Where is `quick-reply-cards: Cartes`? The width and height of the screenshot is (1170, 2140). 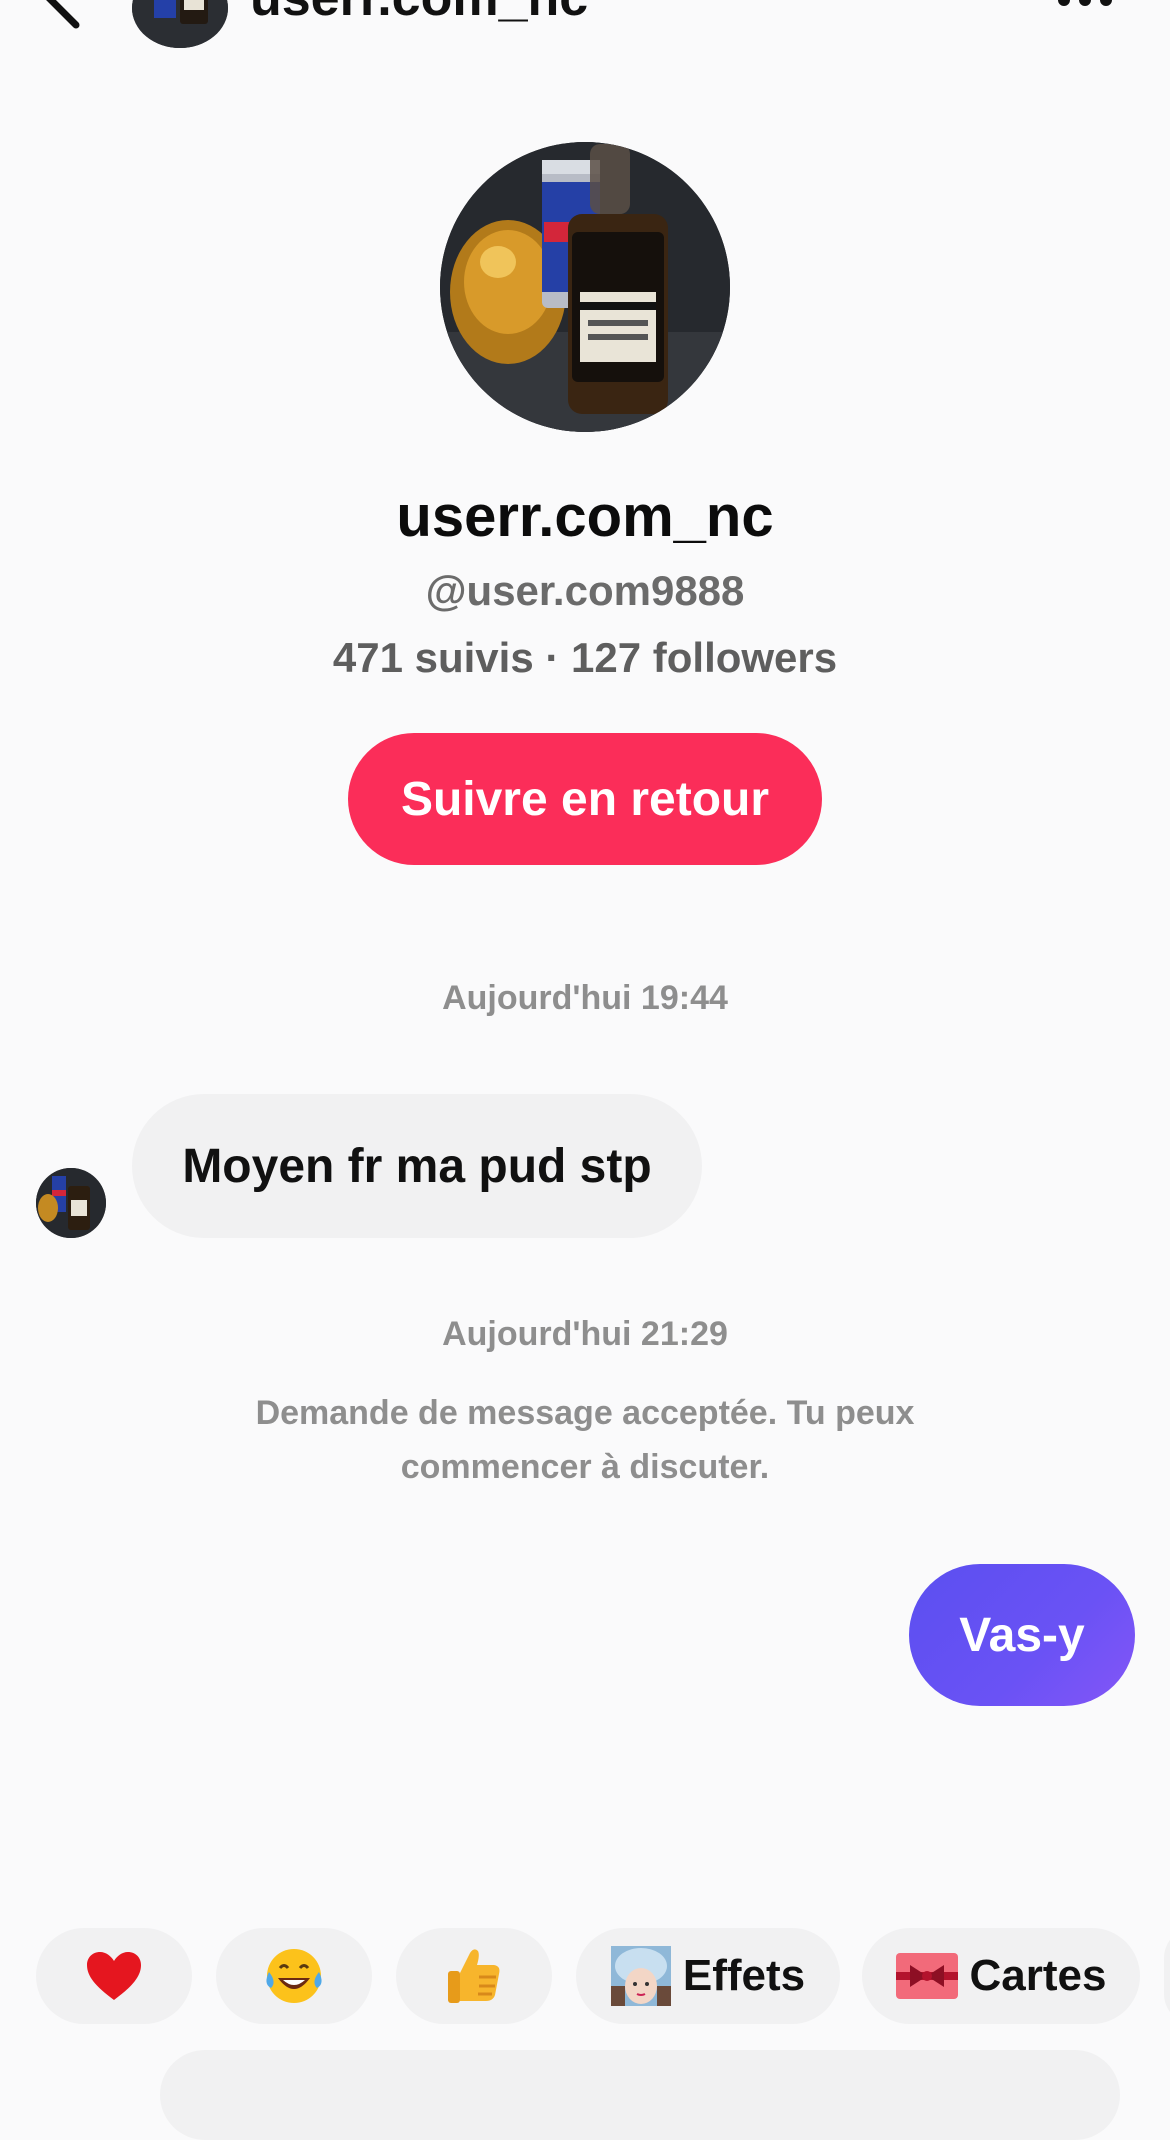 quick-reply-cards: Cartes is located at coordinates (1001, 1976).